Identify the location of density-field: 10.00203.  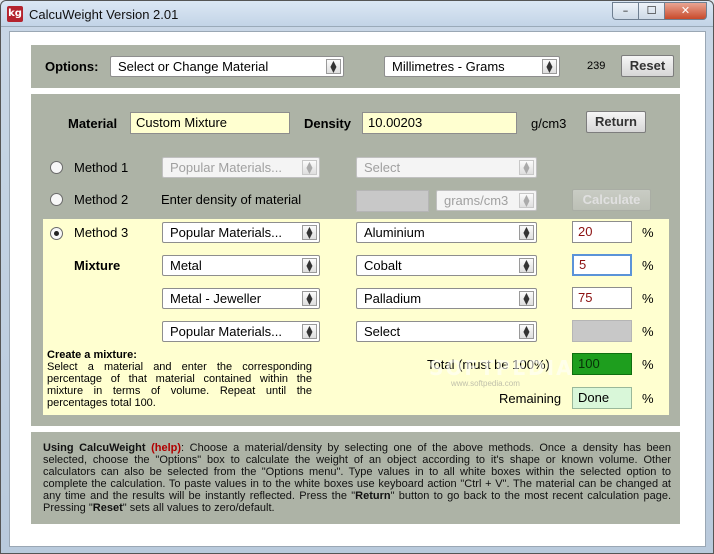
(439, 123).